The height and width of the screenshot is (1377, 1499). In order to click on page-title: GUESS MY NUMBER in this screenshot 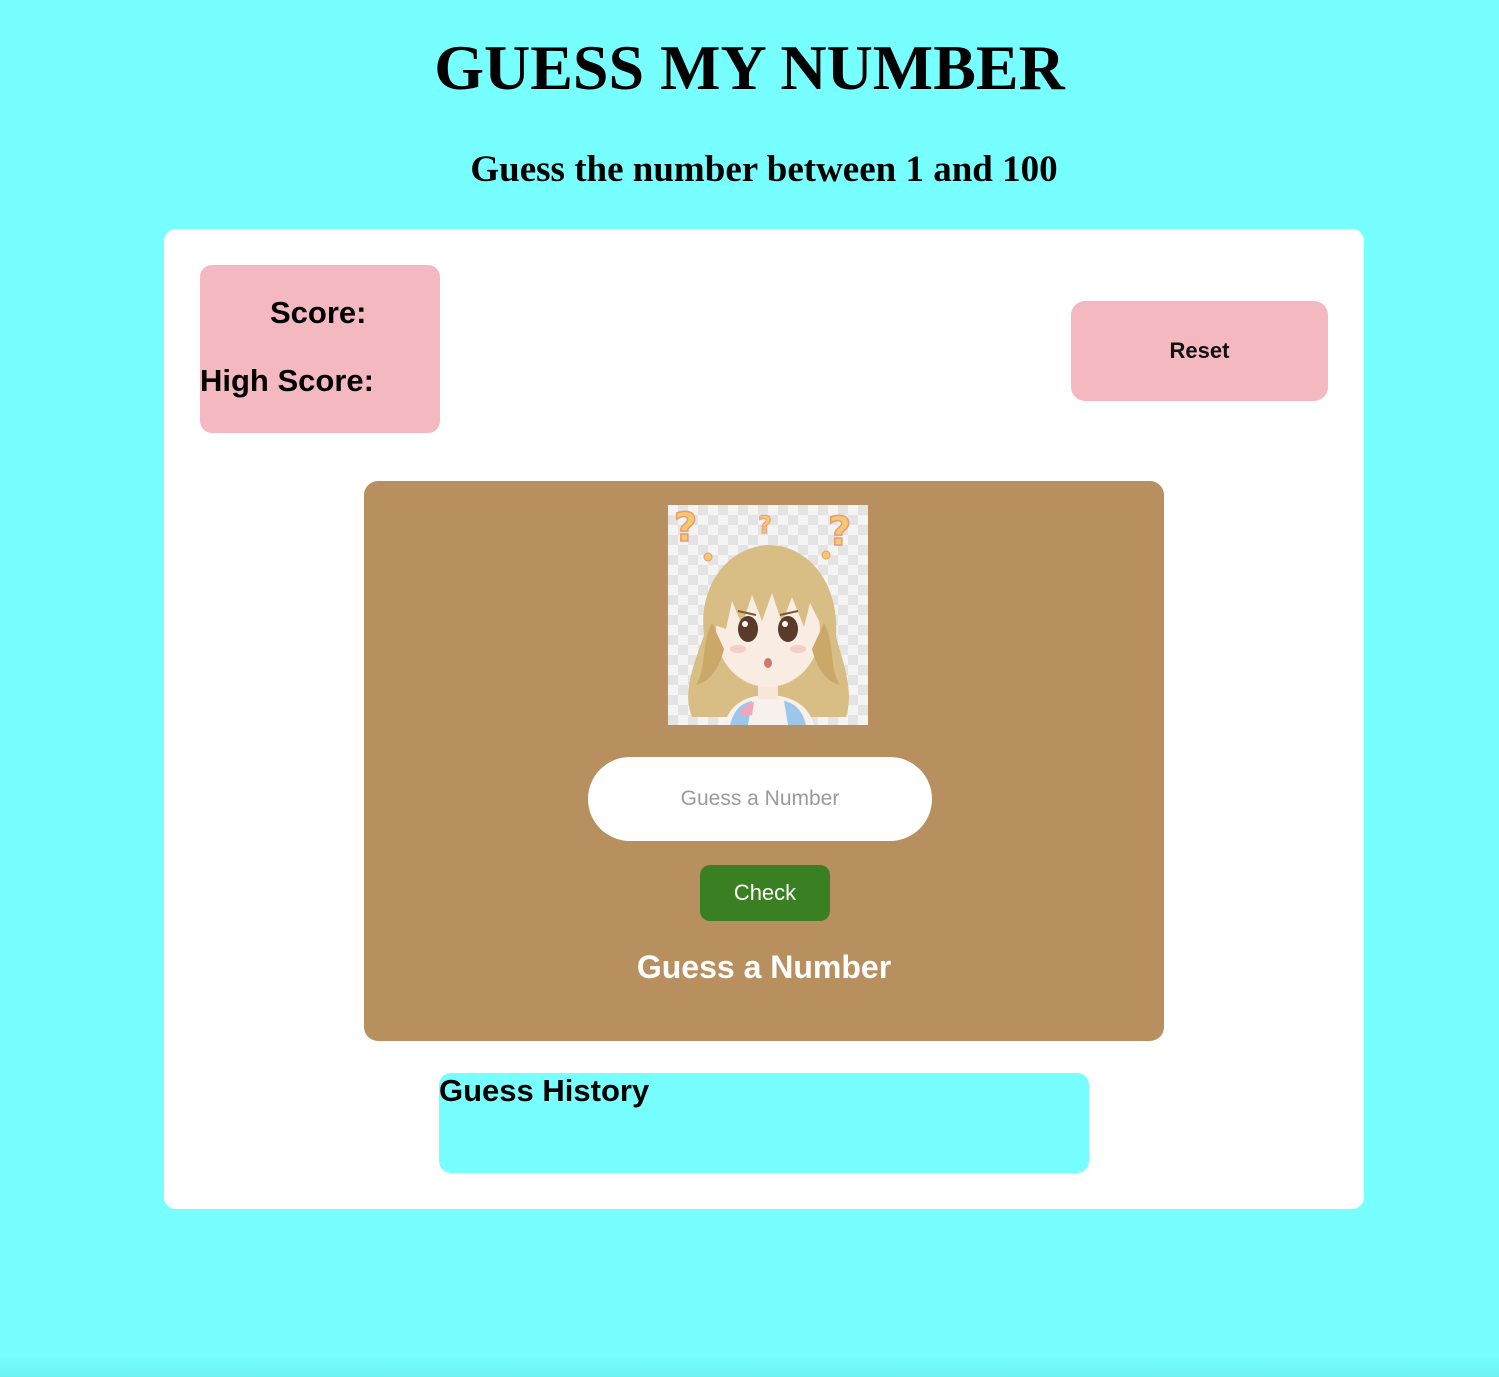, I will do `click(749, 67)`.